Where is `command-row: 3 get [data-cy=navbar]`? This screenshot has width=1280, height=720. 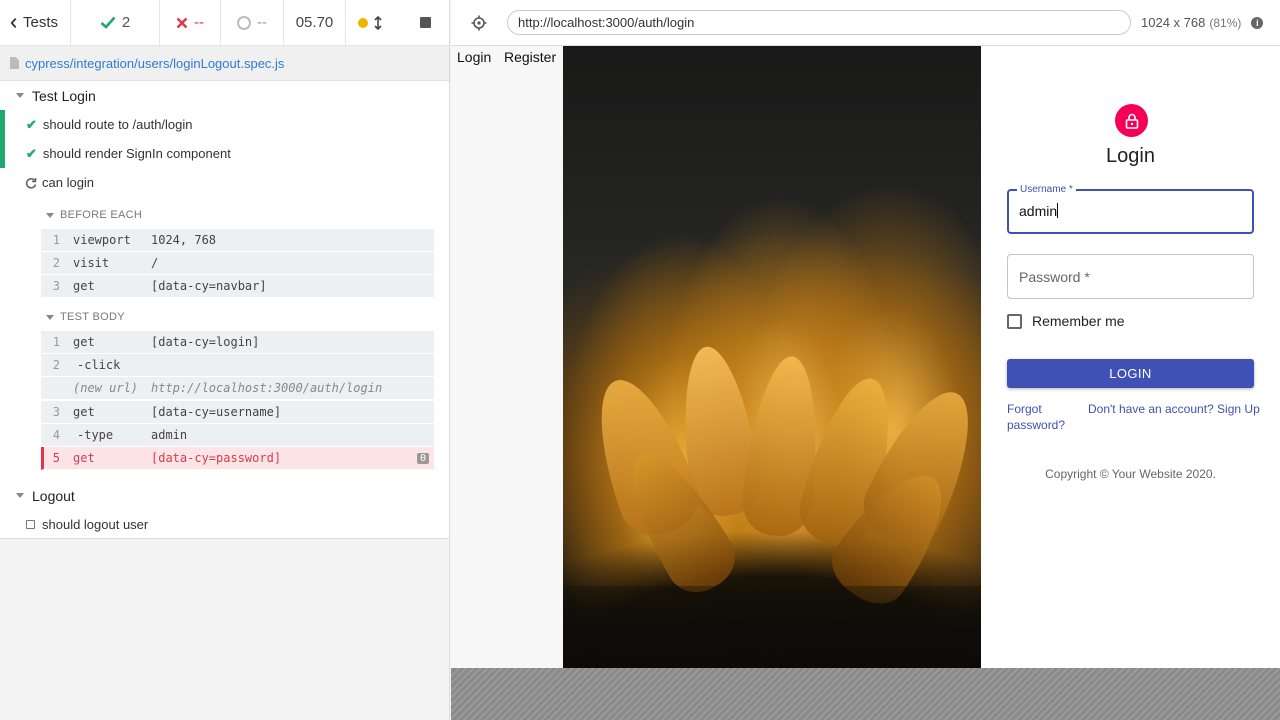 command-row: 3 get [data-cy=navbar] is located at coordinates (237, 286).